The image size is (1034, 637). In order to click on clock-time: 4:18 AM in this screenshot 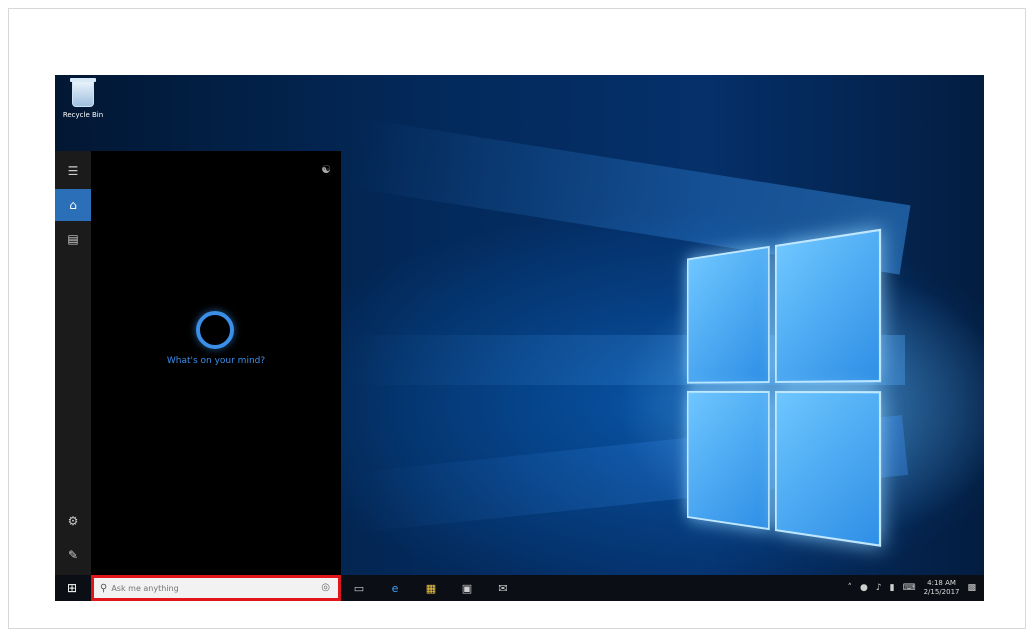, I will do `click(941, 583)`.